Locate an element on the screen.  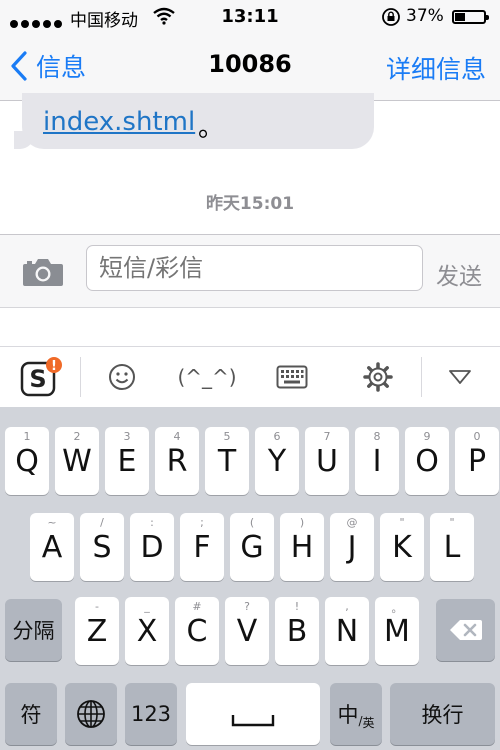
key-d: :D is located at coordinates (152, 547).